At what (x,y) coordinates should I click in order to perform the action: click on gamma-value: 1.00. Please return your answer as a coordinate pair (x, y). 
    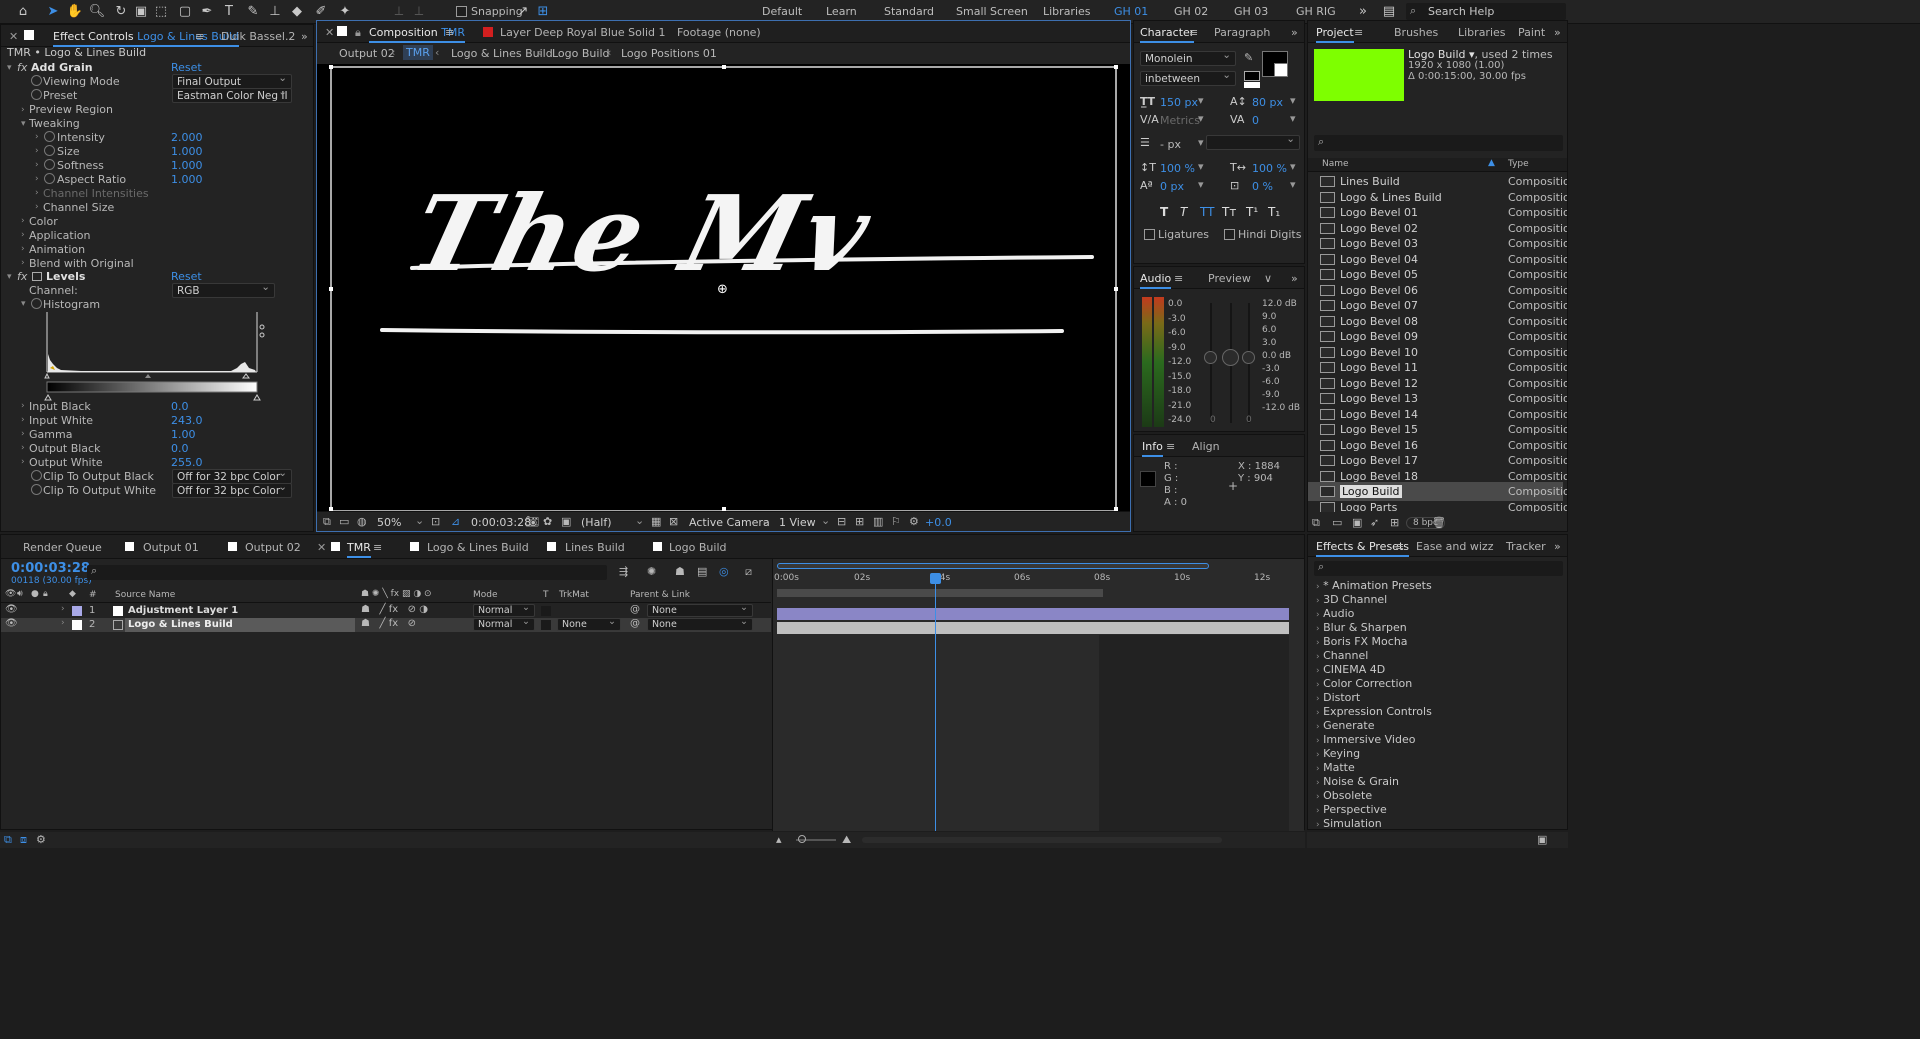
    Looking at the image, I should click on (183, 434).